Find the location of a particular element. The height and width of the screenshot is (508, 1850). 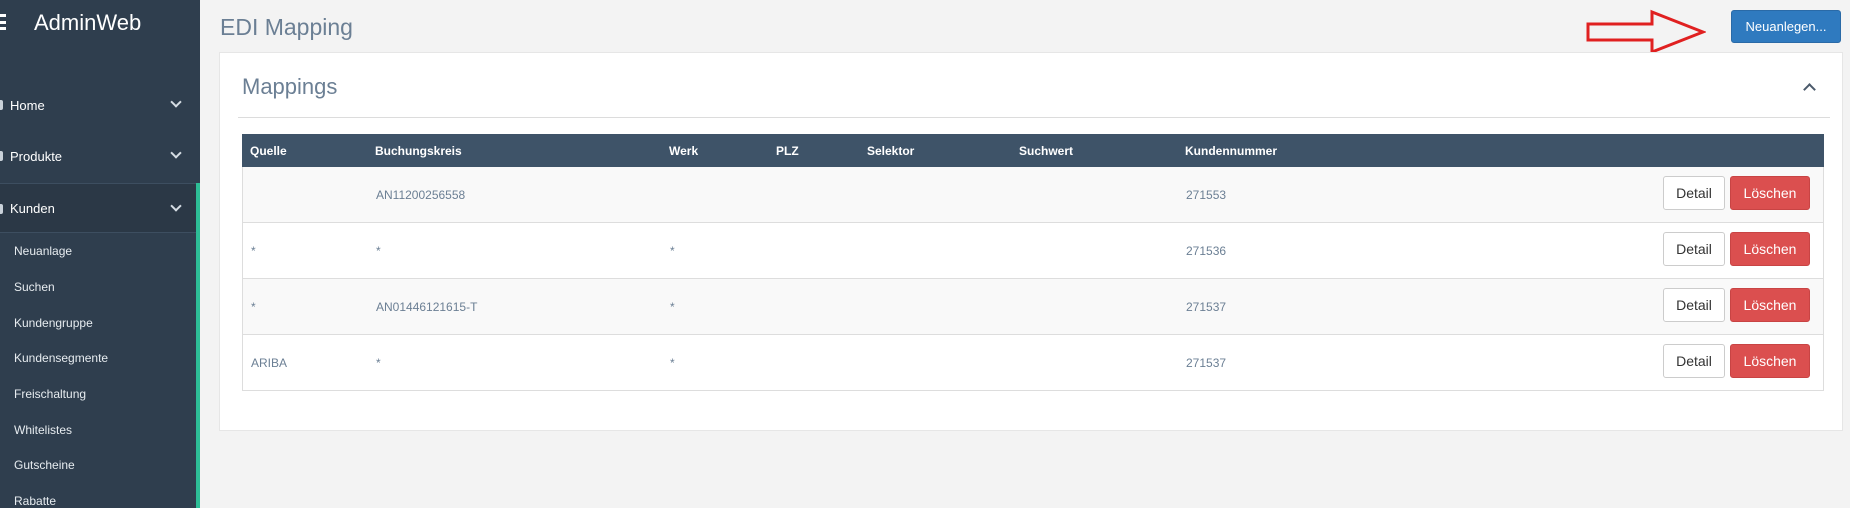

page-title: EDI Mapping is located at coordinates (286, 27).